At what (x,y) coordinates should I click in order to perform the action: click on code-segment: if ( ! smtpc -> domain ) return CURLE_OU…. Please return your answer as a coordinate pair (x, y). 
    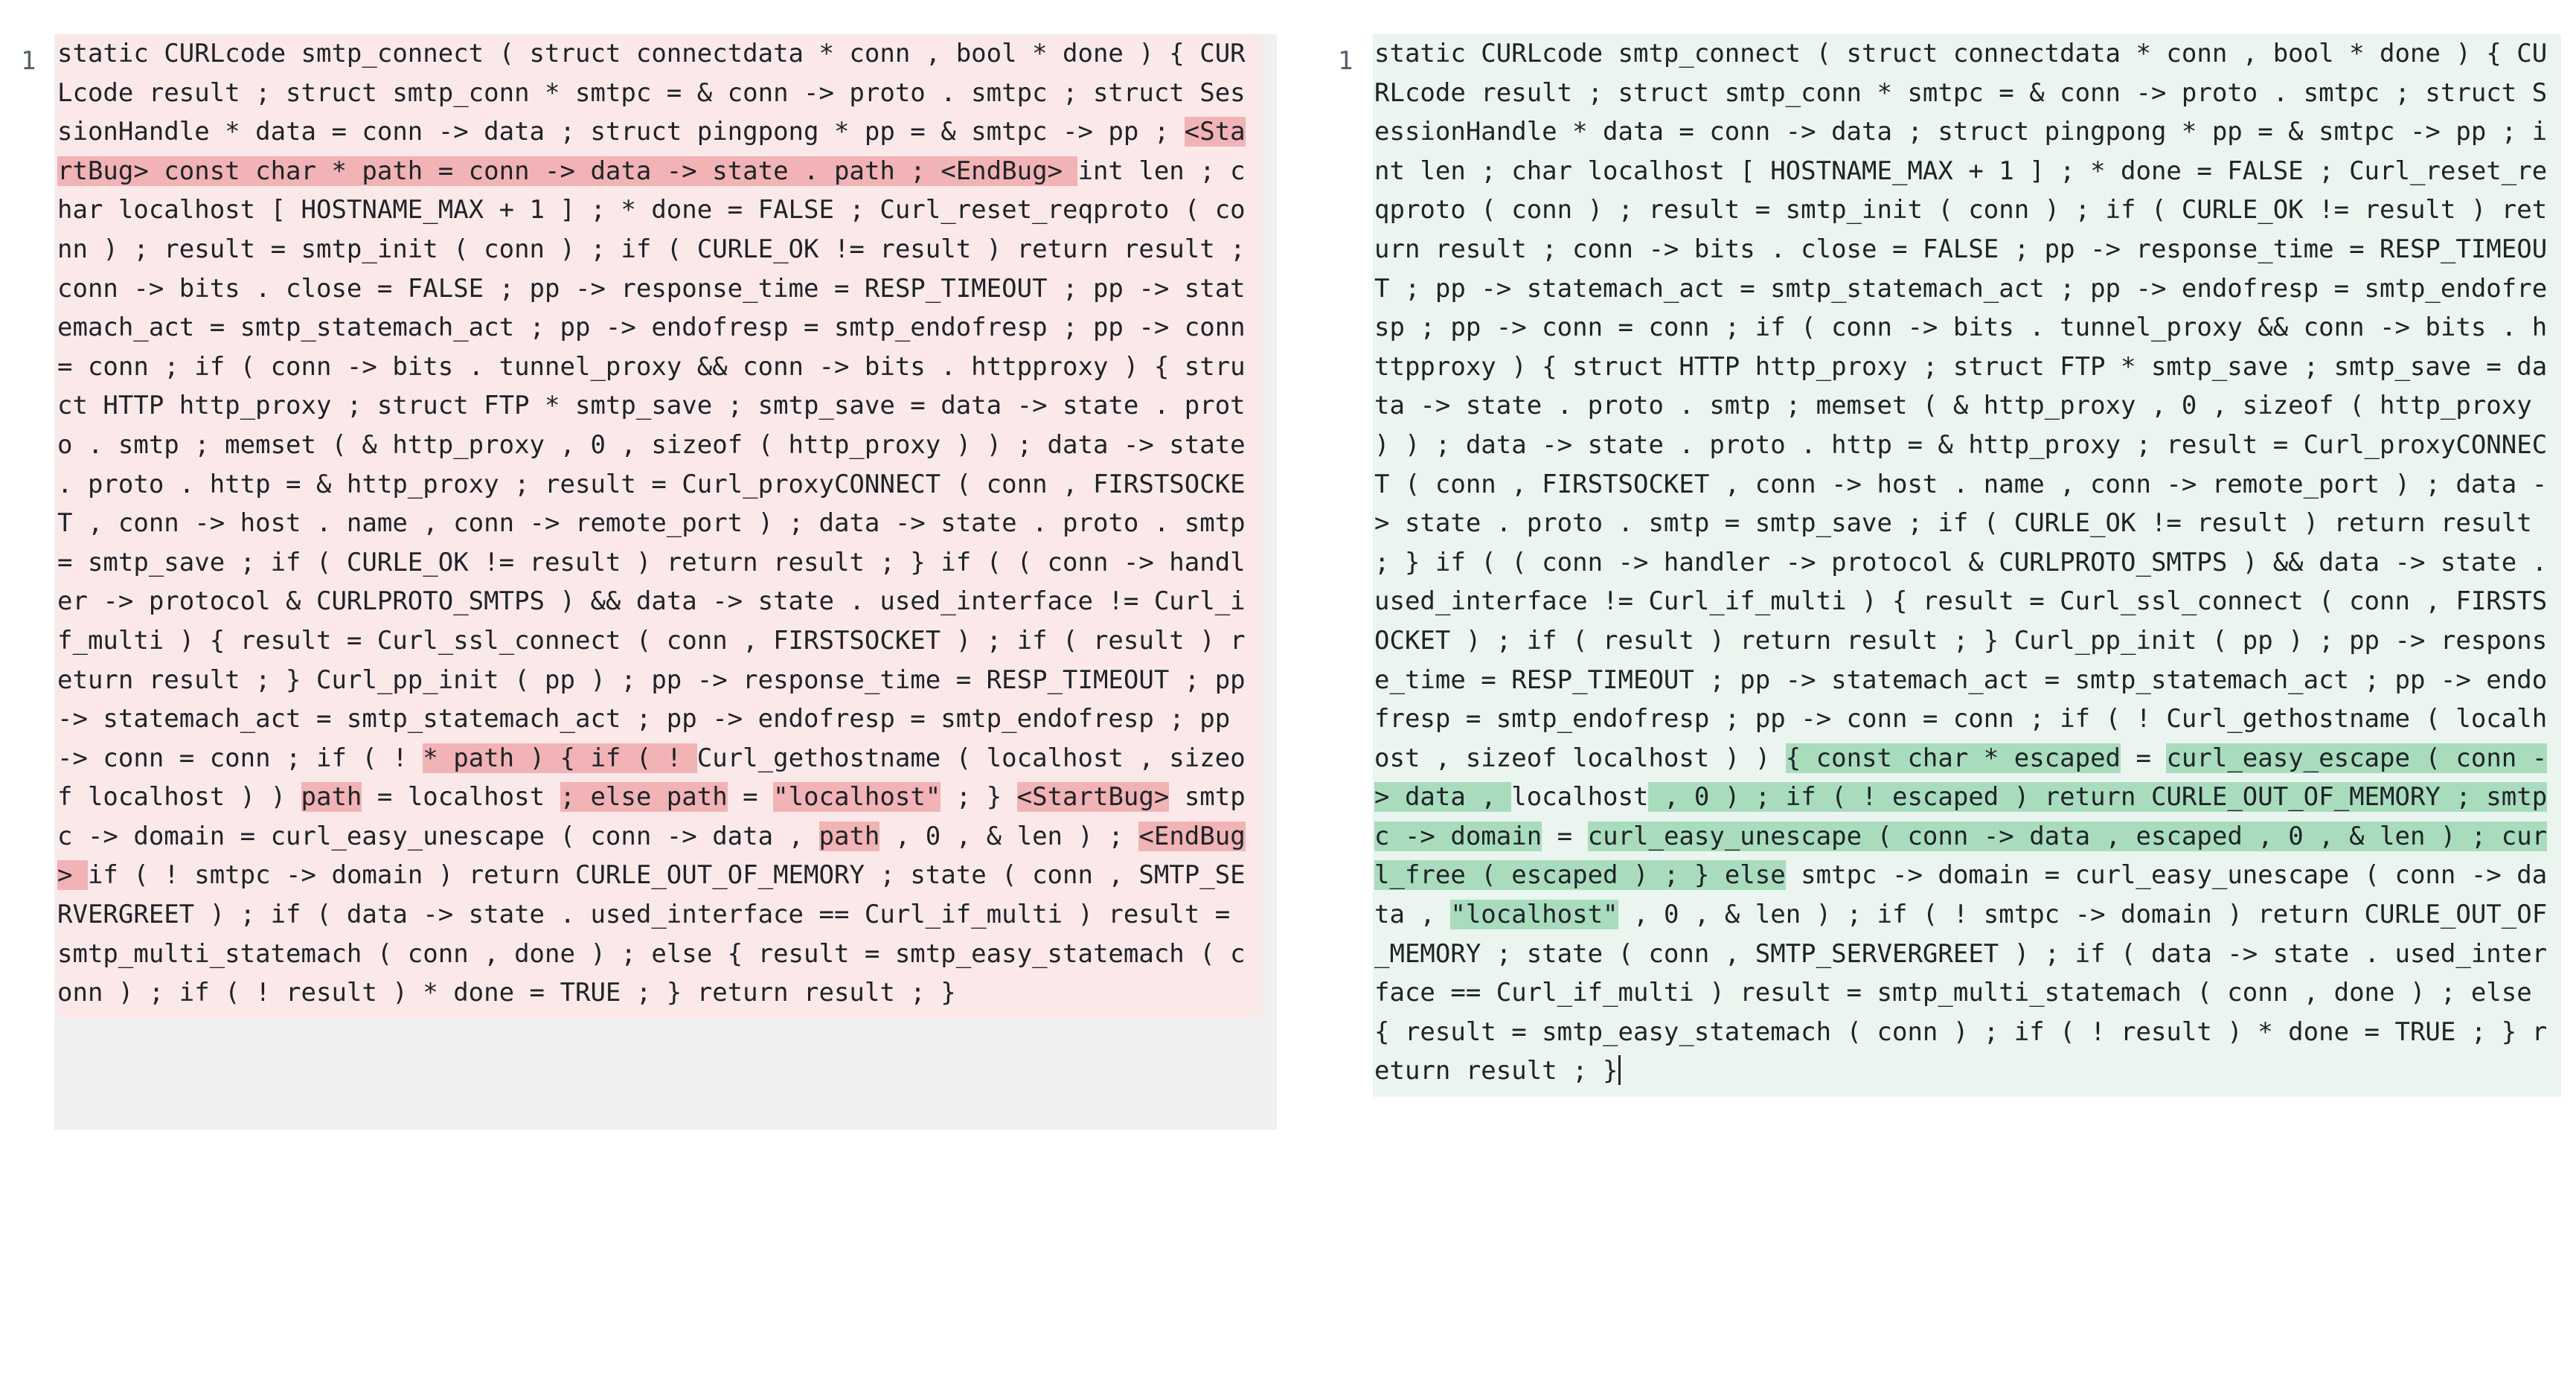
    Looking at the image, I should click on (651, 934).